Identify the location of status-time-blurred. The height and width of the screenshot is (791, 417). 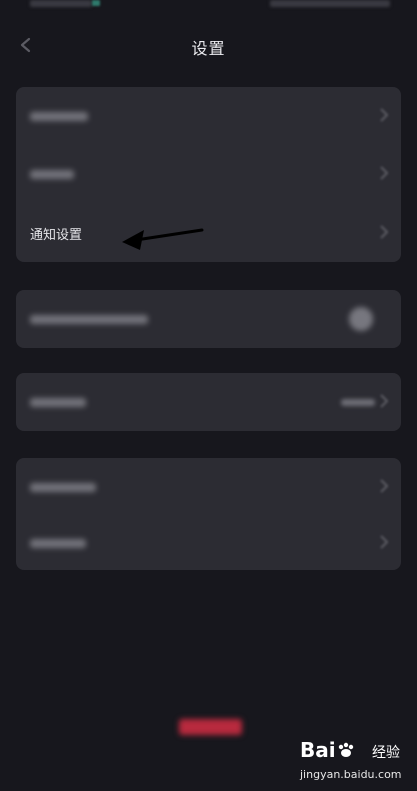
(61, 3).